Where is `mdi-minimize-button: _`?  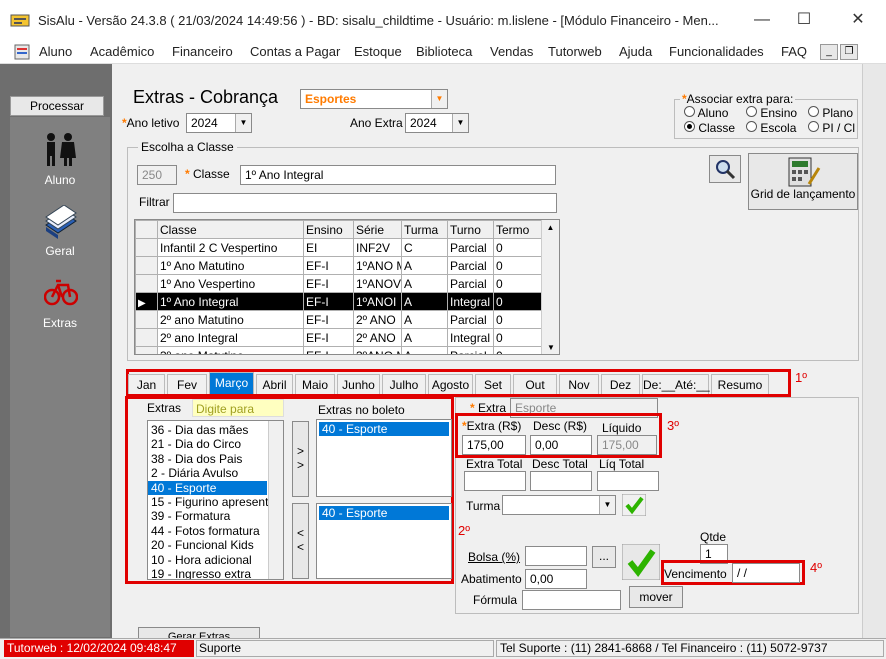
mdi-minimize-button: _ is located at coordinates (829, 52).